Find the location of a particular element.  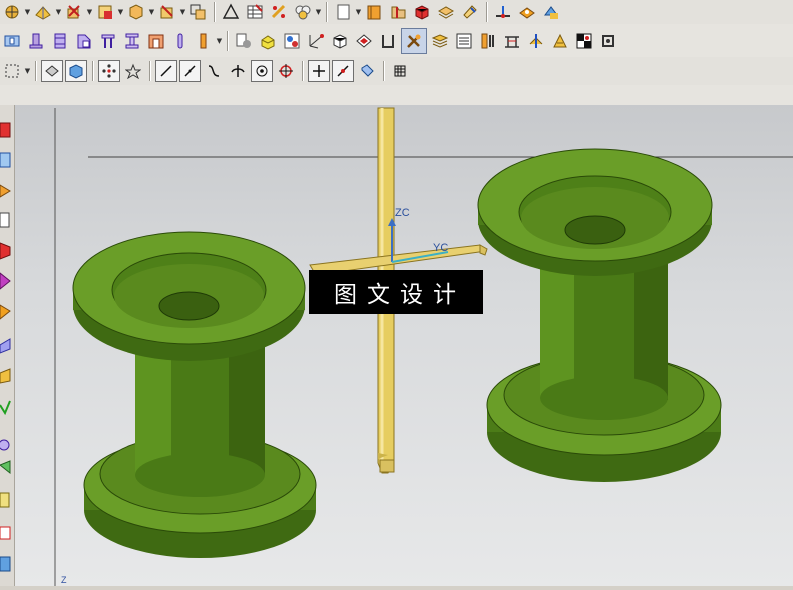

parts-icon is located at coordinates (244, 41).